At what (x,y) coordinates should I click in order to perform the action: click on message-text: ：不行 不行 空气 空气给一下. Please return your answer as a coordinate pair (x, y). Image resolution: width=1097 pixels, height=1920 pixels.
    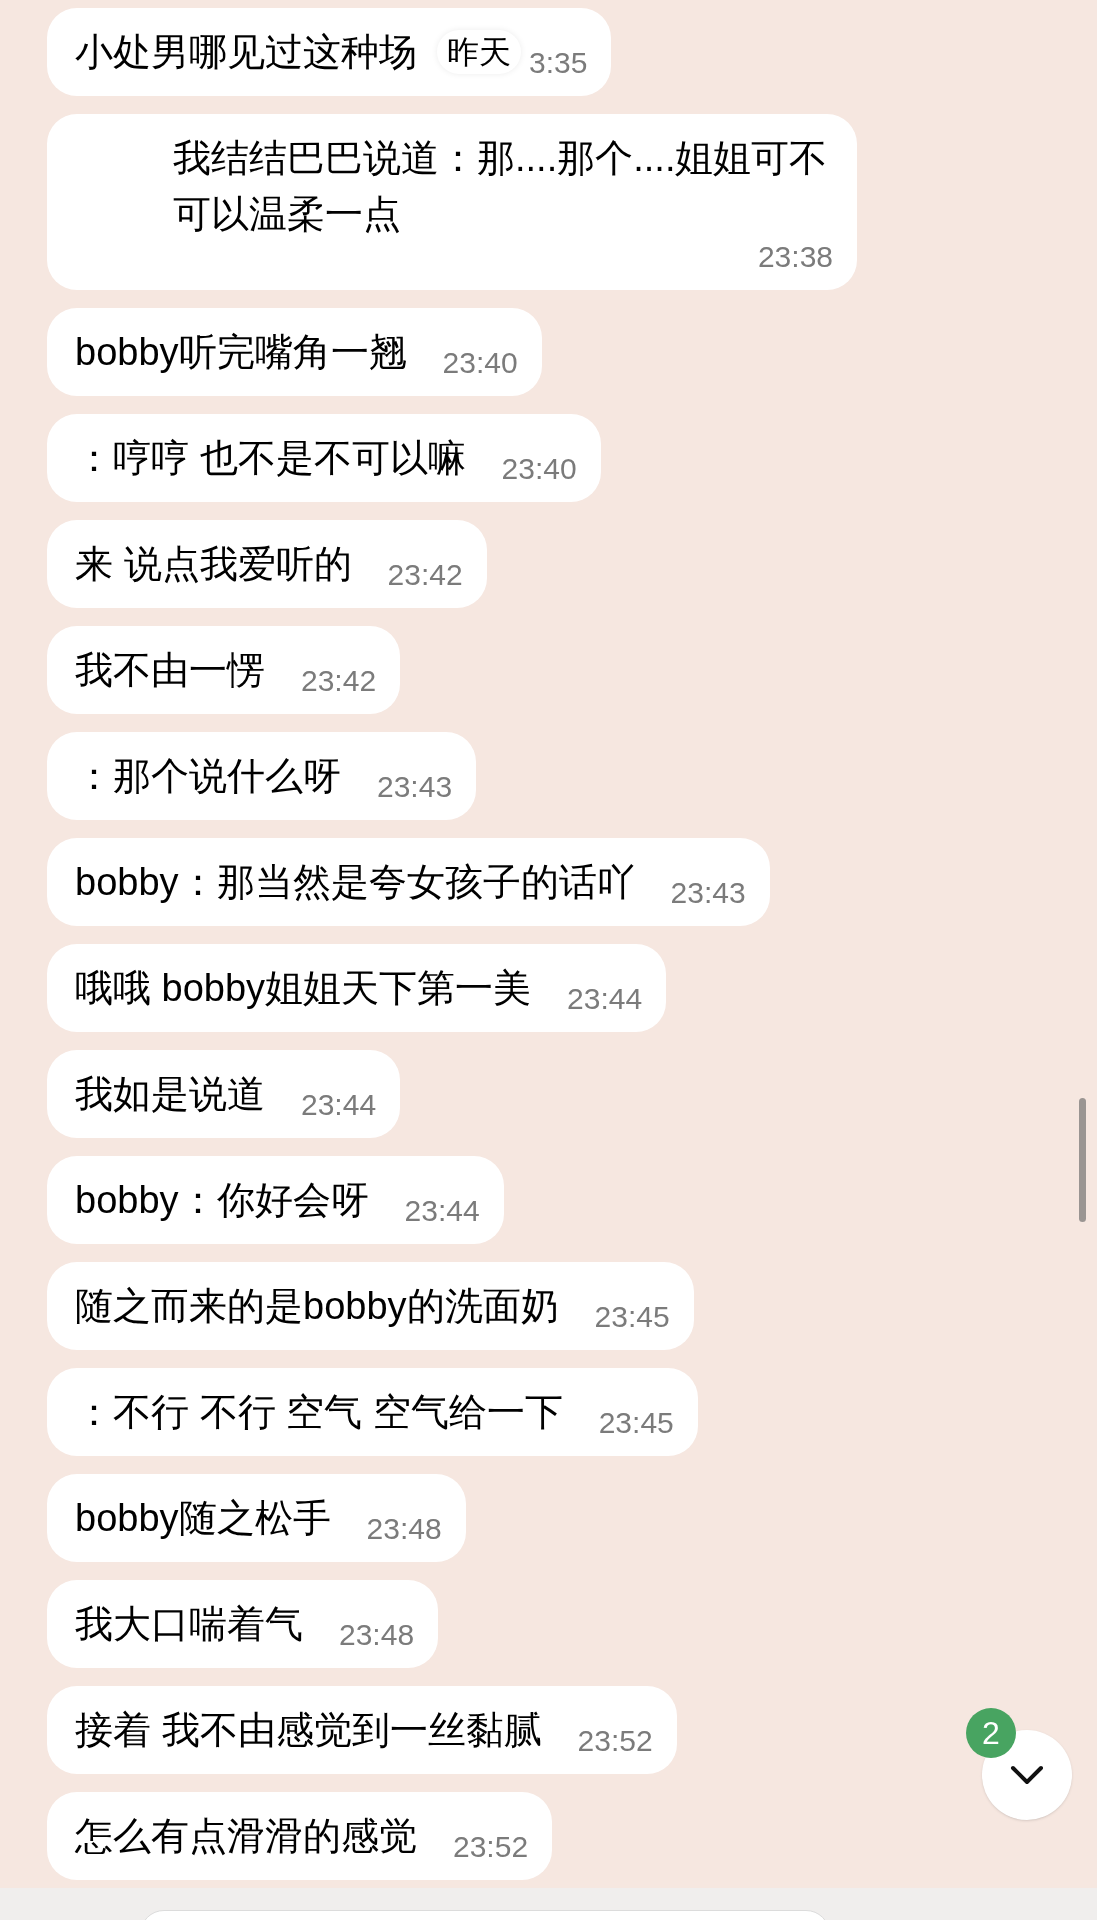
    Looking at the image, I should click on (319, 1412).